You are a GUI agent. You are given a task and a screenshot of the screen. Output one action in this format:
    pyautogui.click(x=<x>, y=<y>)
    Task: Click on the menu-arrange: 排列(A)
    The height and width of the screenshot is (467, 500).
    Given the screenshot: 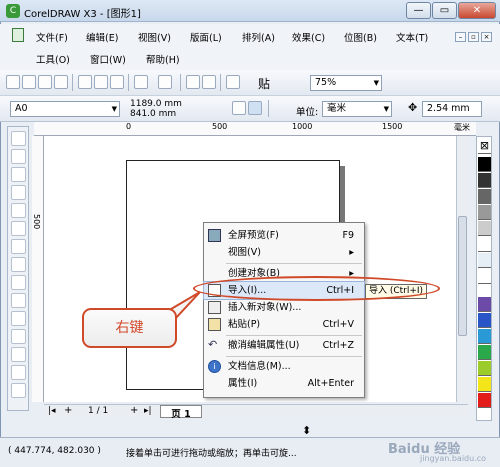 What is the action you would take?
    pyautogui.click(x=258, y=37)
    